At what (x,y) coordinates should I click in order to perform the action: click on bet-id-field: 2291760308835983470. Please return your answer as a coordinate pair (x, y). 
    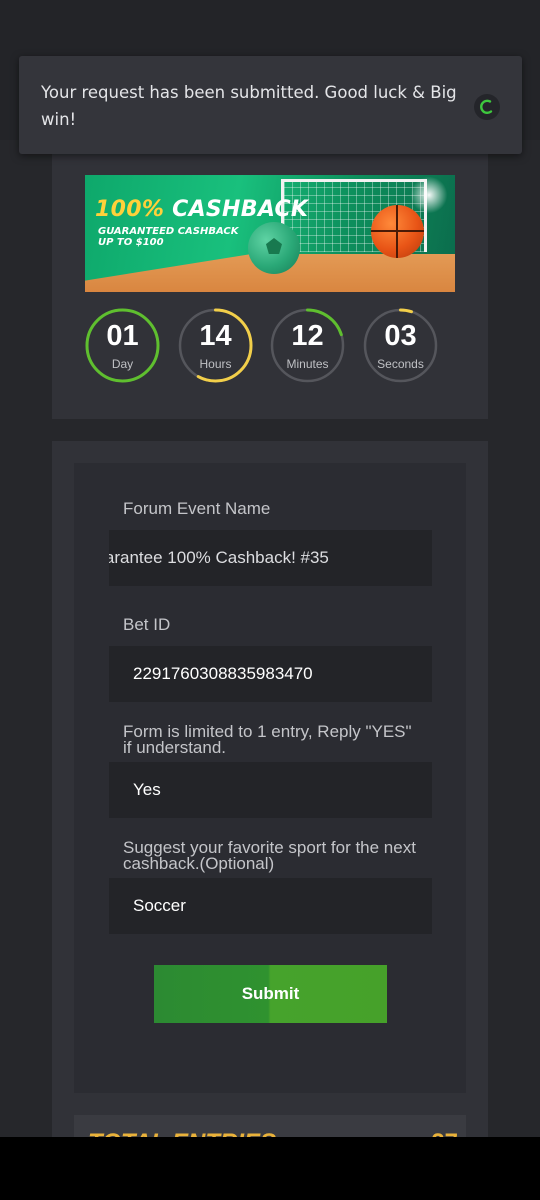
    Looking at the image, I should click on (270, 674).